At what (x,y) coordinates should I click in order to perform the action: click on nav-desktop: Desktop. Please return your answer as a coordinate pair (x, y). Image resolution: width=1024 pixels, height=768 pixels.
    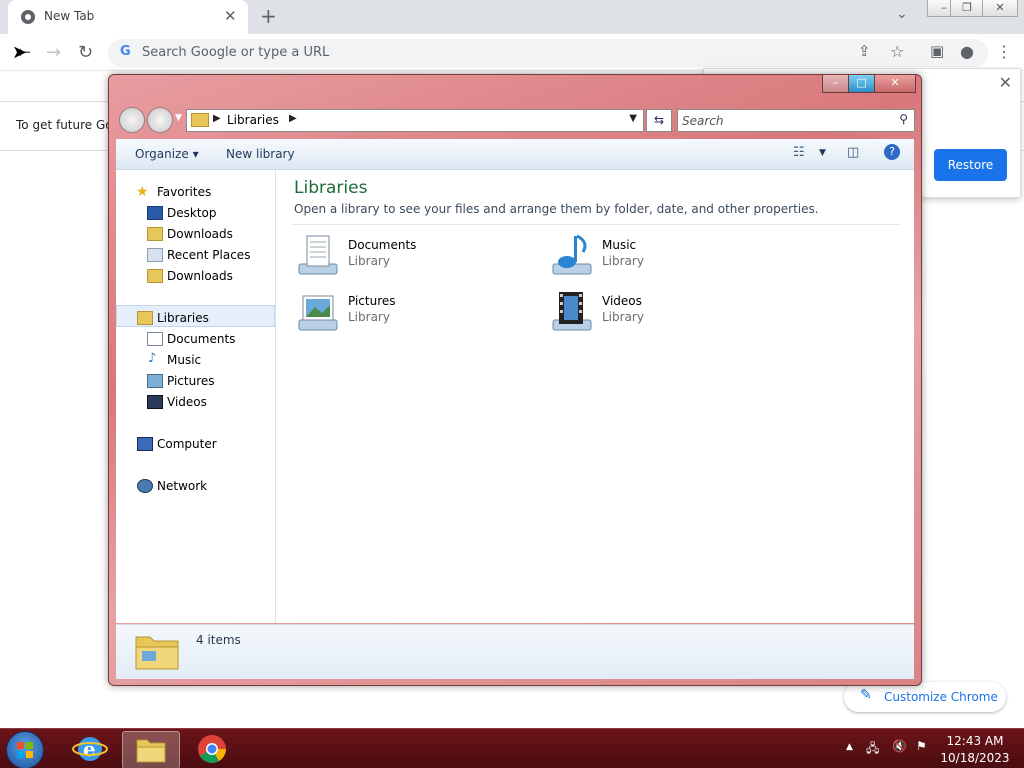
    Looking at the image, I should click on (192, 213).